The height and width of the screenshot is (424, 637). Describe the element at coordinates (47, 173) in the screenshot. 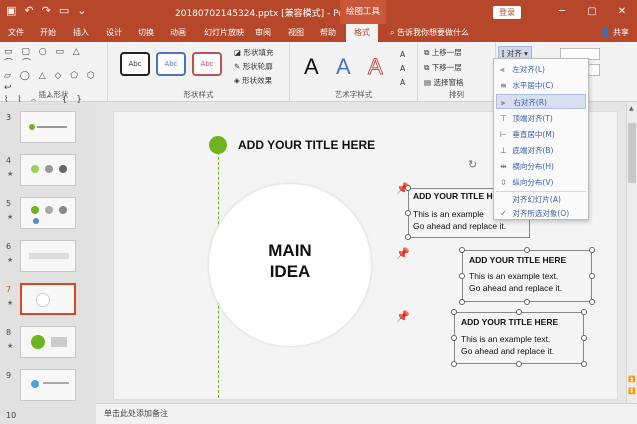

I see `slide-thumb-4: 4 ★` at that location.